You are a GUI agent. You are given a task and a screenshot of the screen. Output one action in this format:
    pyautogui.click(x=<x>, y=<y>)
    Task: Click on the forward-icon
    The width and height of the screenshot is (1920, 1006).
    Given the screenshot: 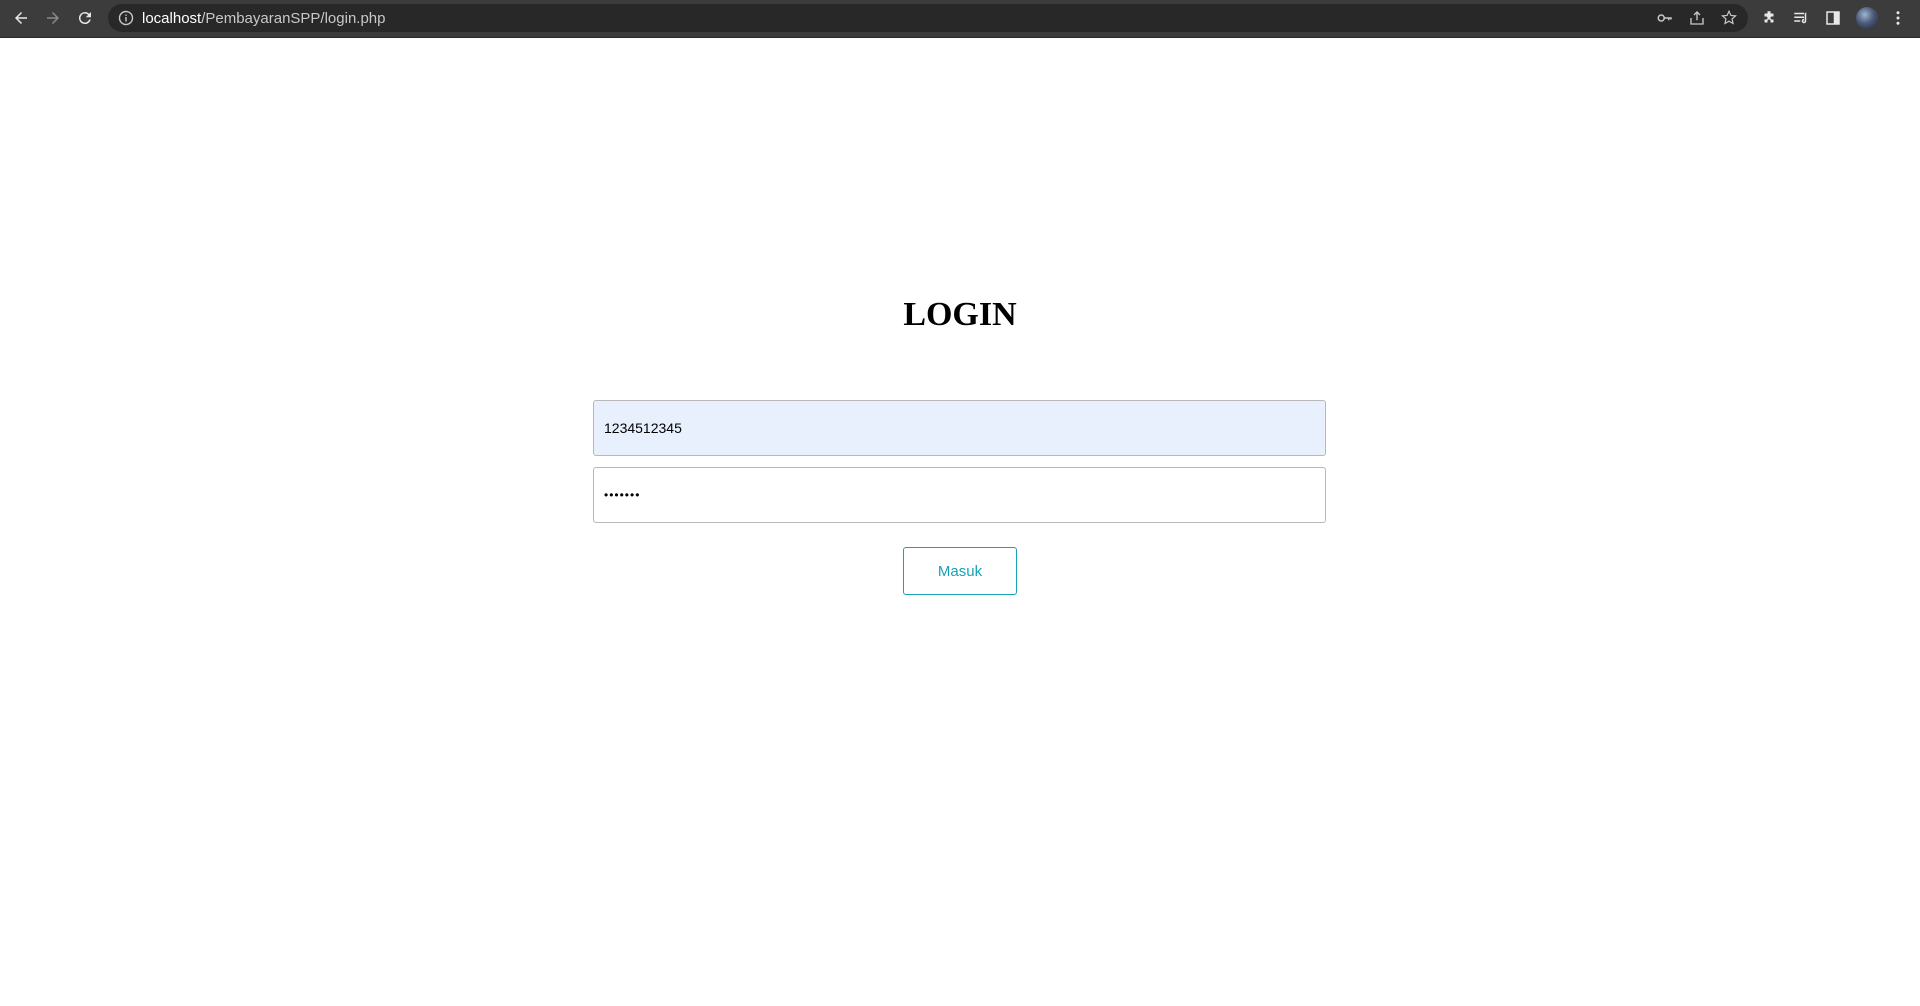 What is the action you would take?
    pyautogui.click(x=53, y=18)
    